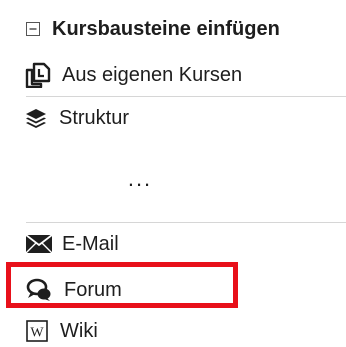 The image size is (346, 347). I want to click on copy-icon, so click(38, 75).